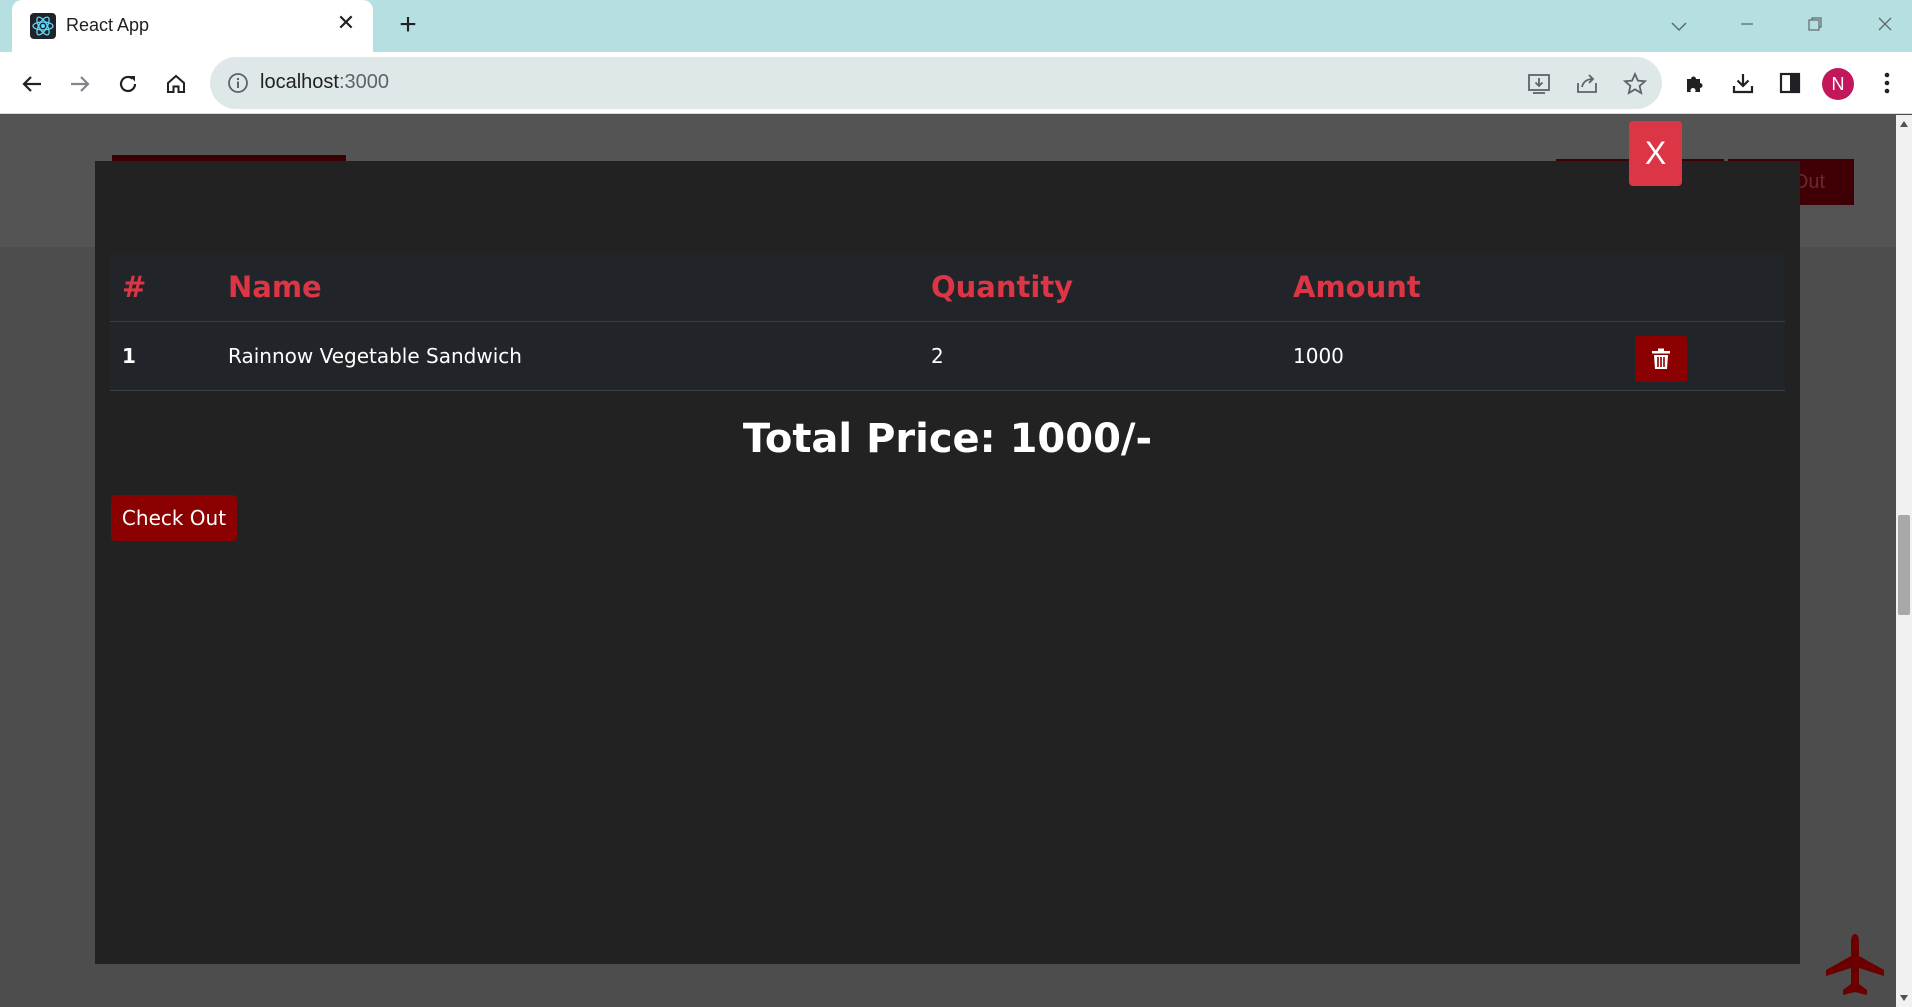 Image resolution: width=1912 pixels, height=1007 pixels. I want to click on forward-arrow-icon, so click(80, 84).